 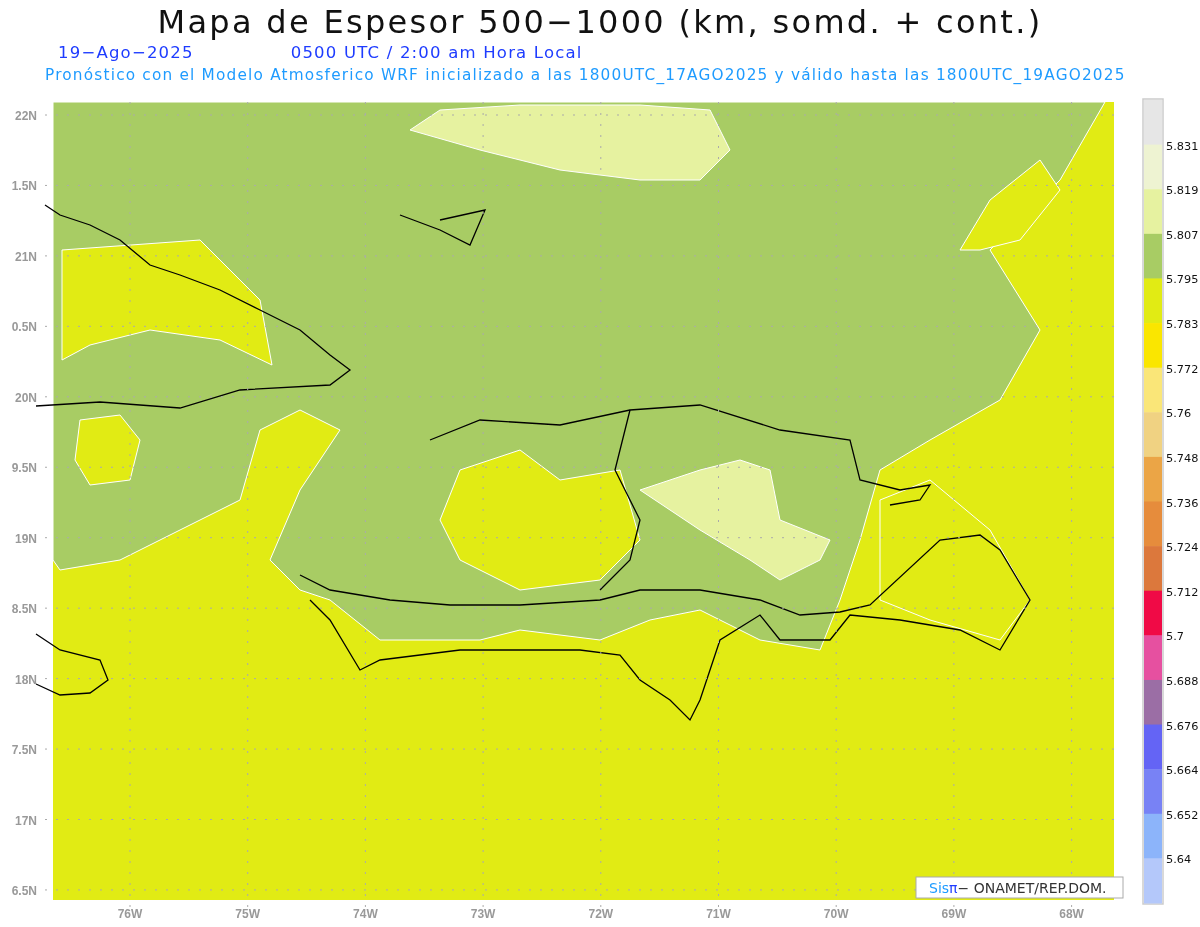 I want to click on colorbar-label: 5.831, so click(x=1182, y=146).